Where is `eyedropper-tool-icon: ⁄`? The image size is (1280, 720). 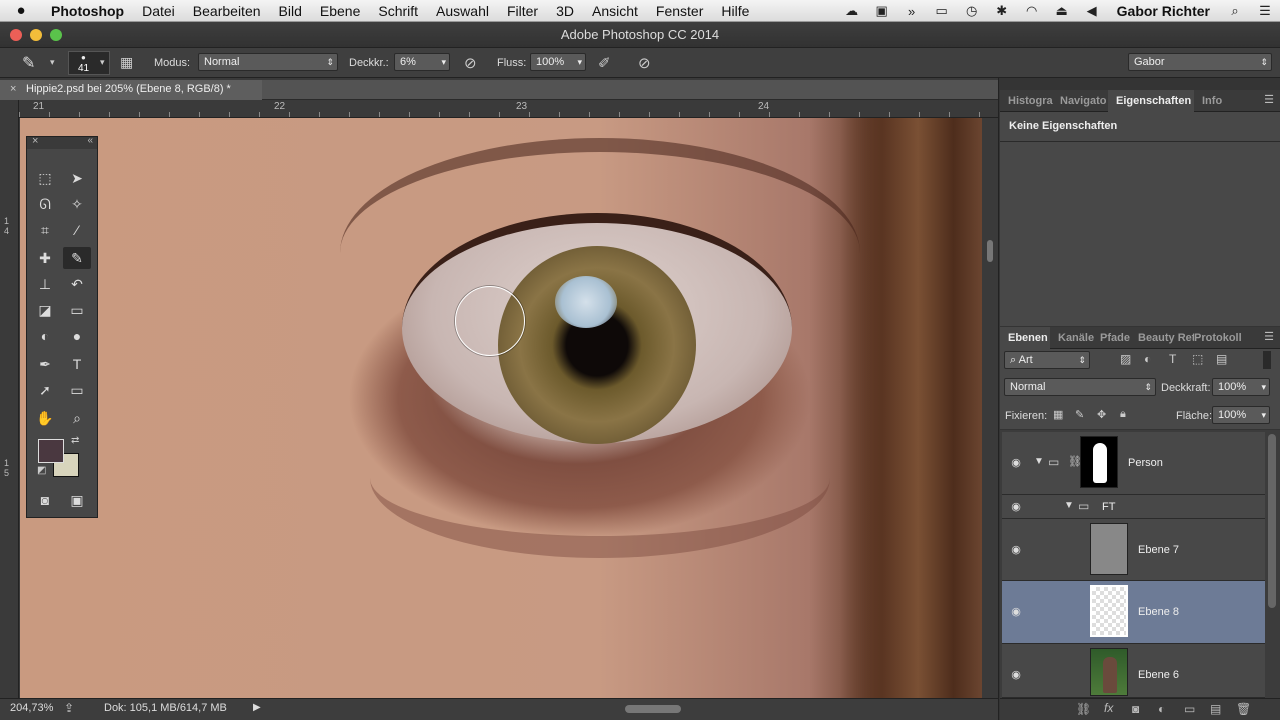 eyedropper-tool-icon: ⁄ is located at coordinates (77, 230).